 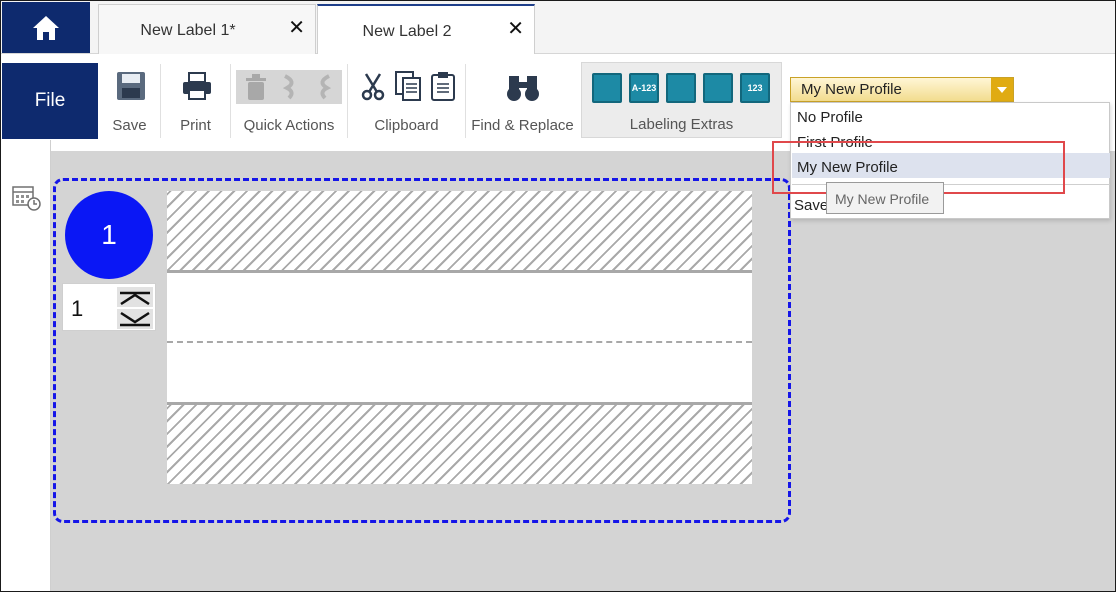 What do you see at coordinates (459, 444) in the screenshot?
I see `label-hatched-bottom` at bounding box center [459, 444].